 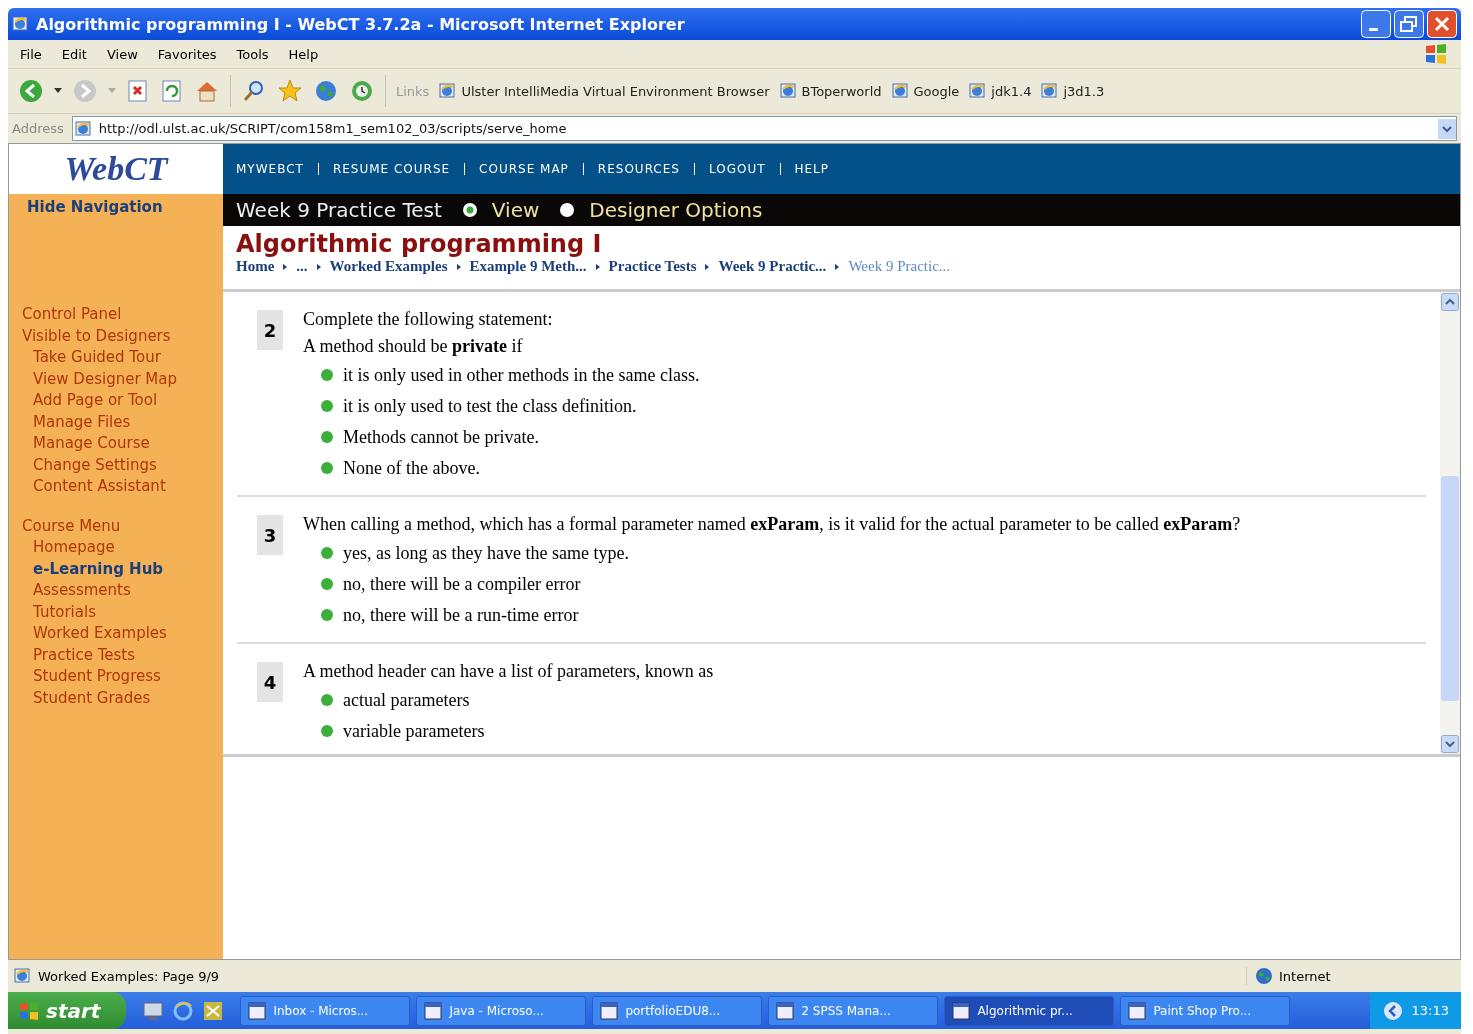 What do you see at coordinates (1450, 302) in the screenshot?
I see `scroll-up-icon` at bounding box center [1450, 302].